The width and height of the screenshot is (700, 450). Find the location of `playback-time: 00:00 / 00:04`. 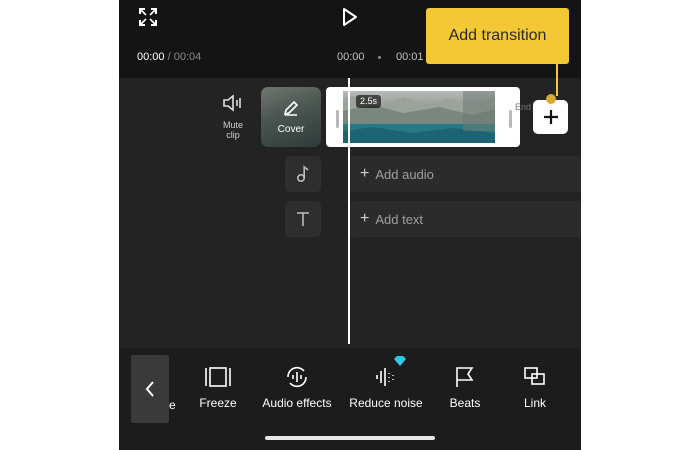

playback-time: 00:00 / 00:04 is located at coordinates (169, 57).